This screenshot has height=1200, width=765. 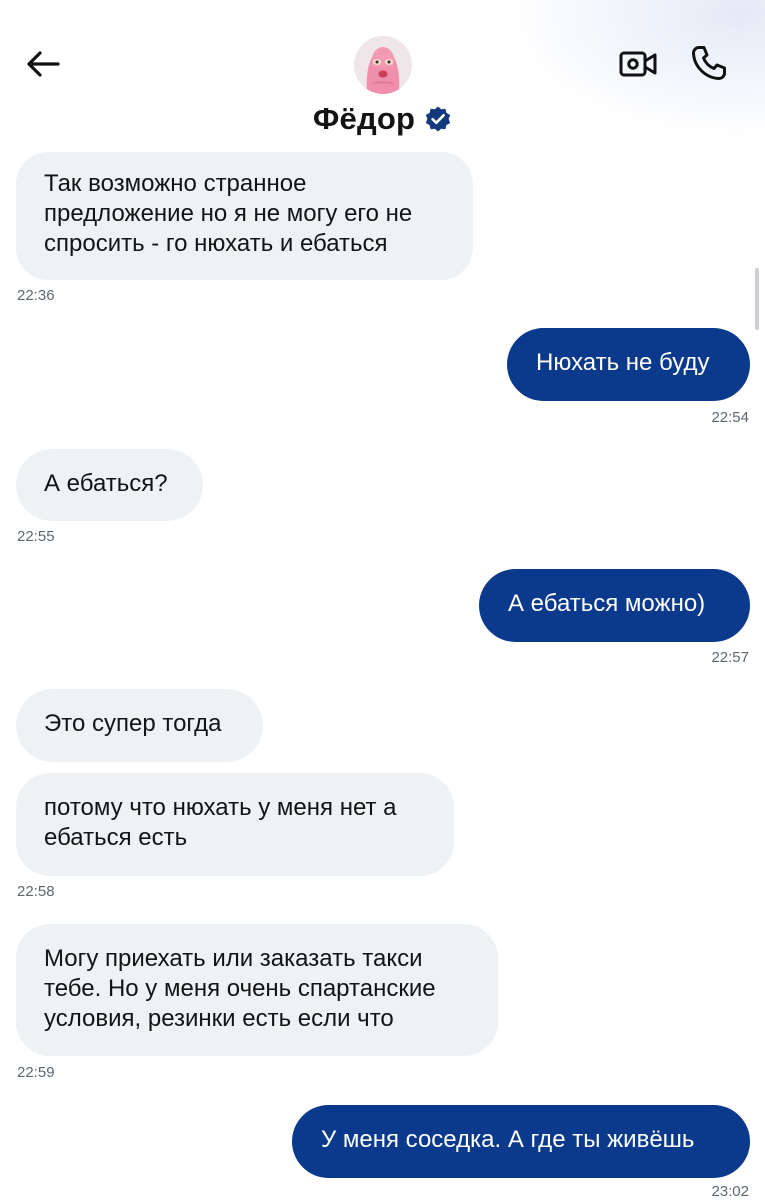 I want to click on video-camera-icon, so click(x=638, y=64).